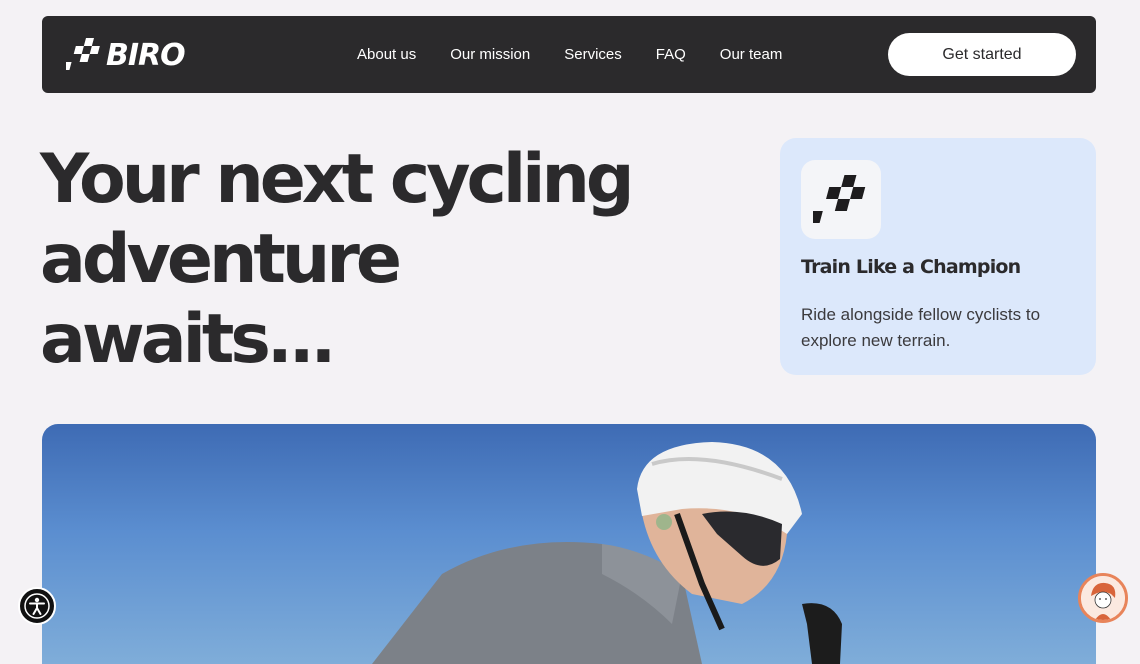  Describe the element at coordinates (146, 55) in the screenshot. I see `brand-name: BIRO` at that location.